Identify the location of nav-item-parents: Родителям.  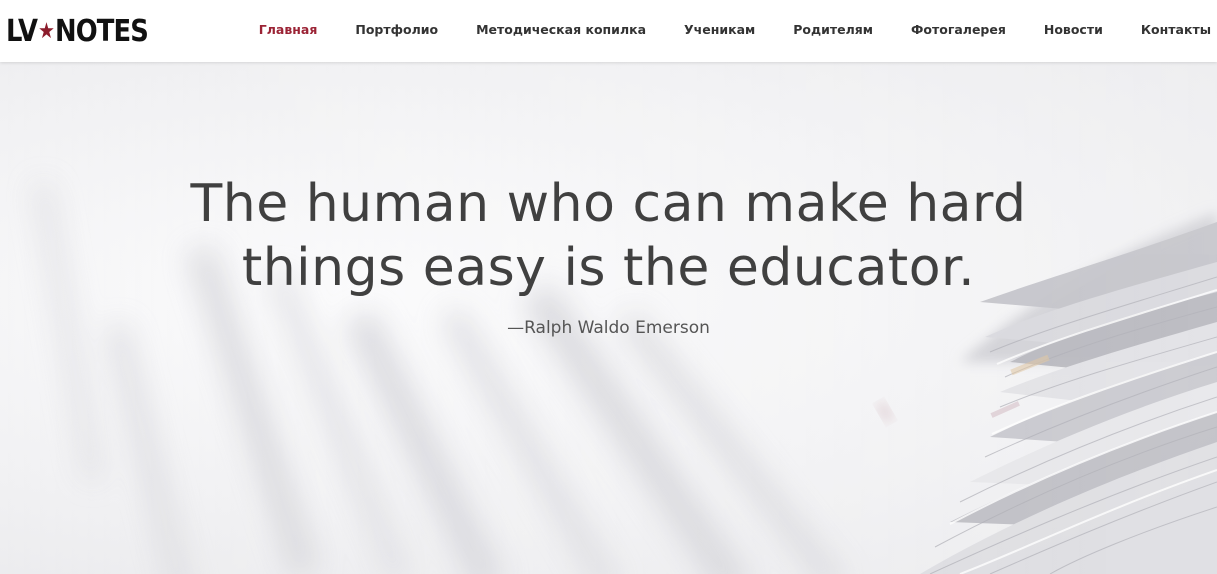
(833, 29).